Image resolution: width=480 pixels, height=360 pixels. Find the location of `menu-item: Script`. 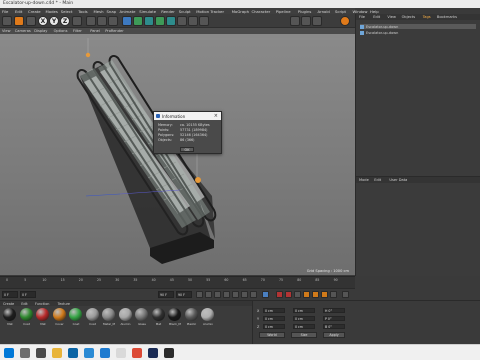

menu-item: Script is located at coordinates (340, 11).